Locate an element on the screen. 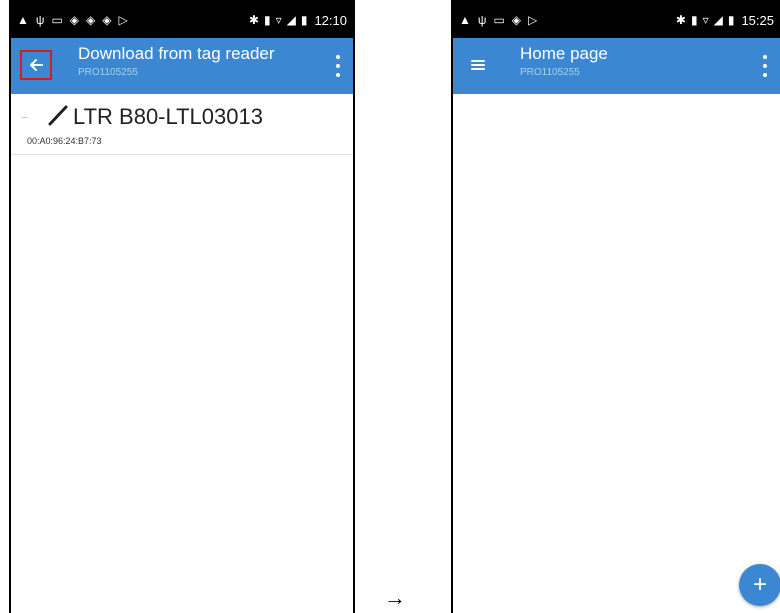  menu-button is located at coordinates (478, 65).